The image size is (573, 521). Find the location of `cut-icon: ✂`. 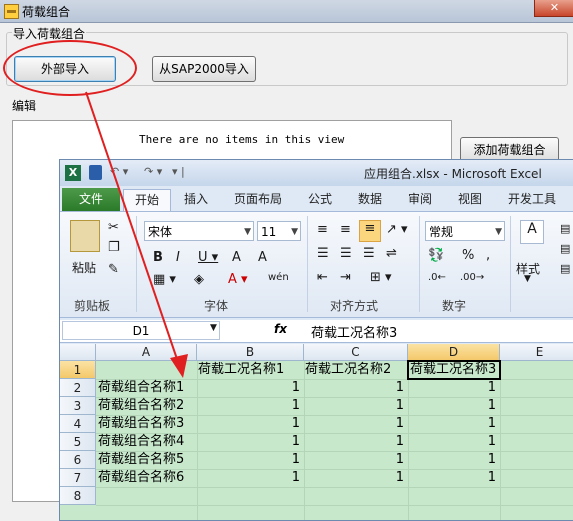

cut-icon: ✂ is located at coordinates (113, 227).